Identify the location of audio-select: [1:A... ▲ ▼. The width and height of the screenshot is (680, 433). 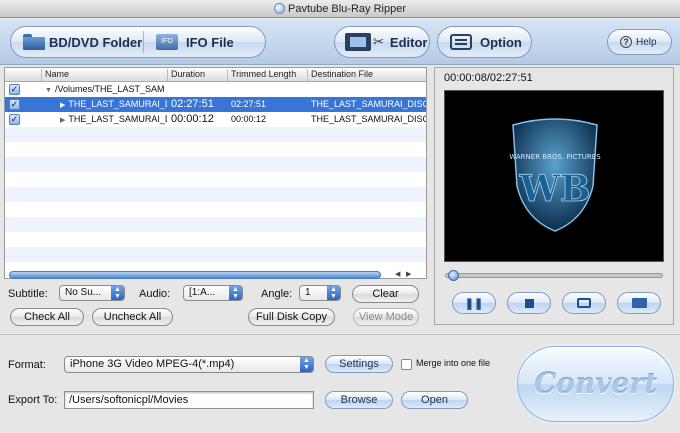
(213, 293).